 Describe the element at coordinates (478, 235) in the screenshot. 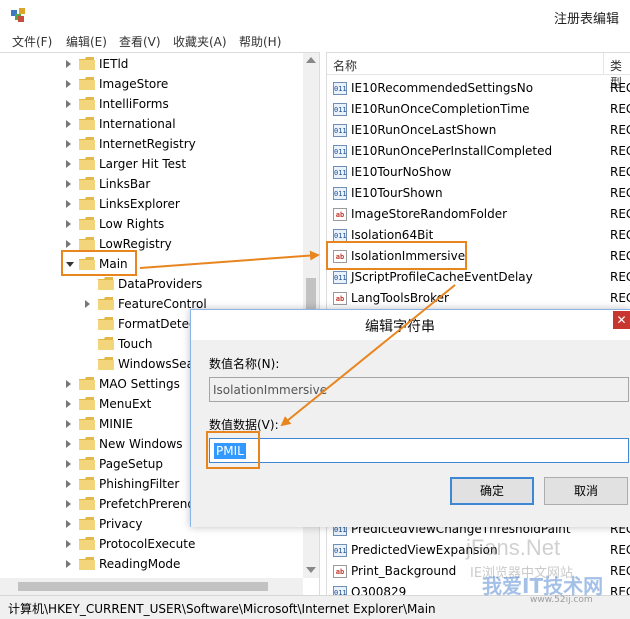

I see `value-row: 011 Isolation64Bit REG` at that location.